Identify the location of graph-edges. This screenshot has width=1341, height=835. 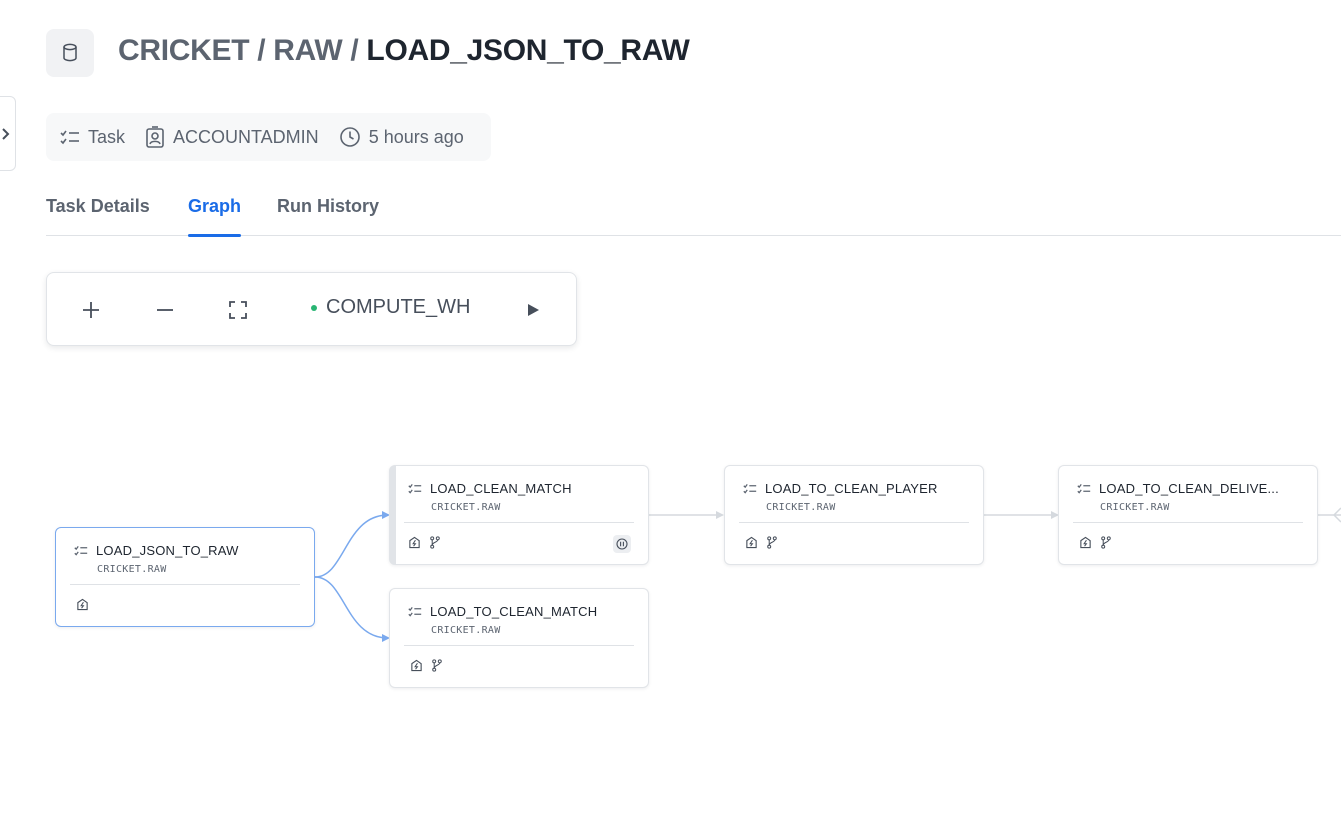
(827, 574).